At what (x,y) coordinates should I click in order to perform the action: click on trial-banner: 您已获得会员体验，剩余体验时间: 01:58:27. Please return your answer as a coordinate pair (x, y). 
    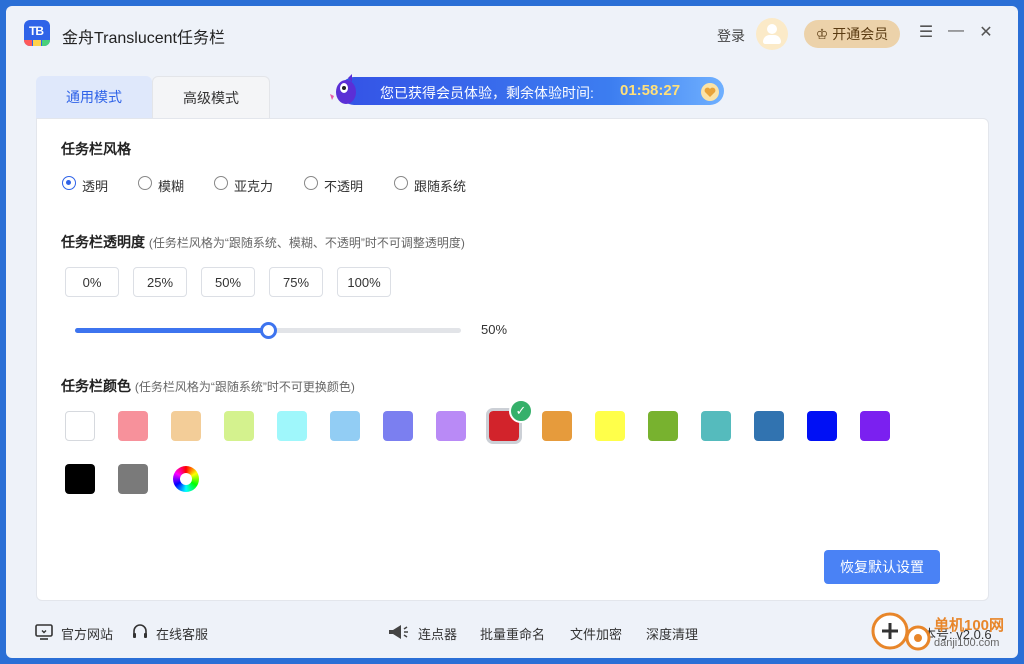
    Looking at the image, I should click on (526, 91).